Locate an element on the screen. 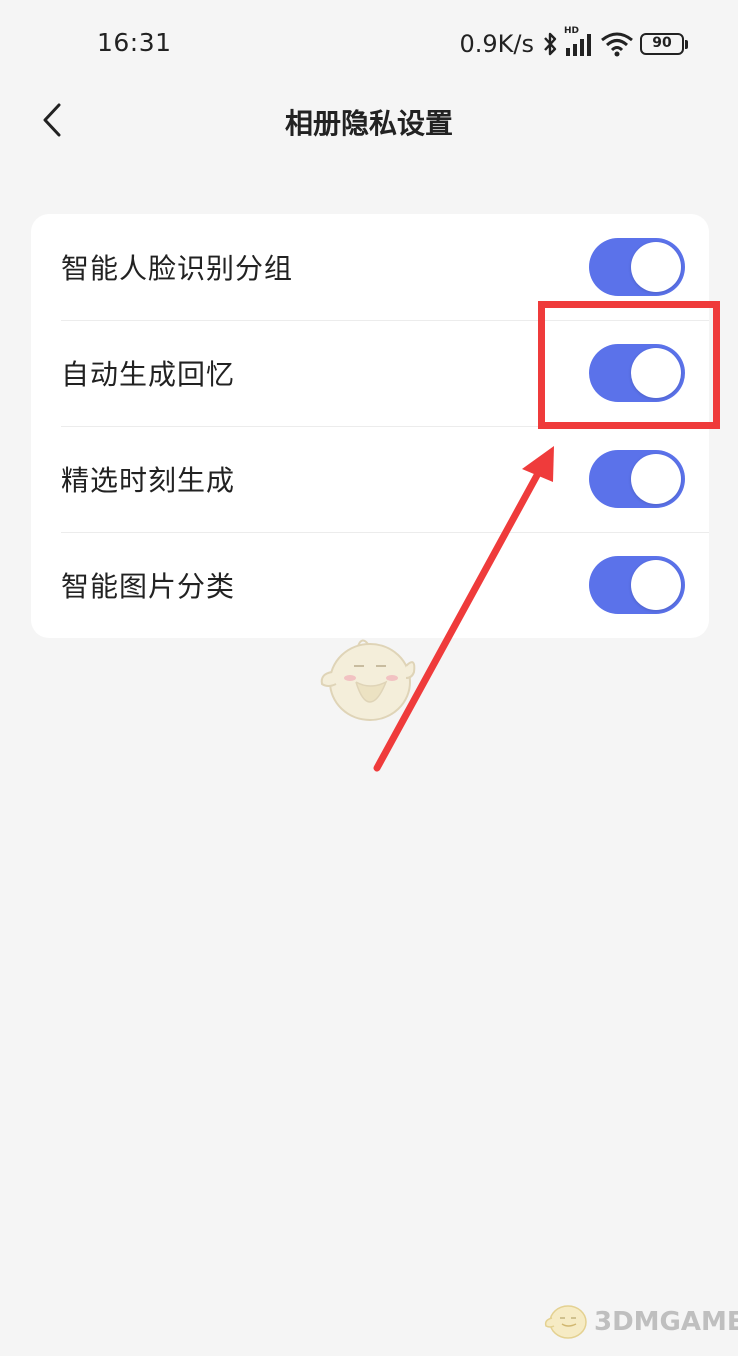 Image resolution: width=738 pixels, height=1356 pixels. watermark: 3DMGAME is located at coordinates (641, 1322).